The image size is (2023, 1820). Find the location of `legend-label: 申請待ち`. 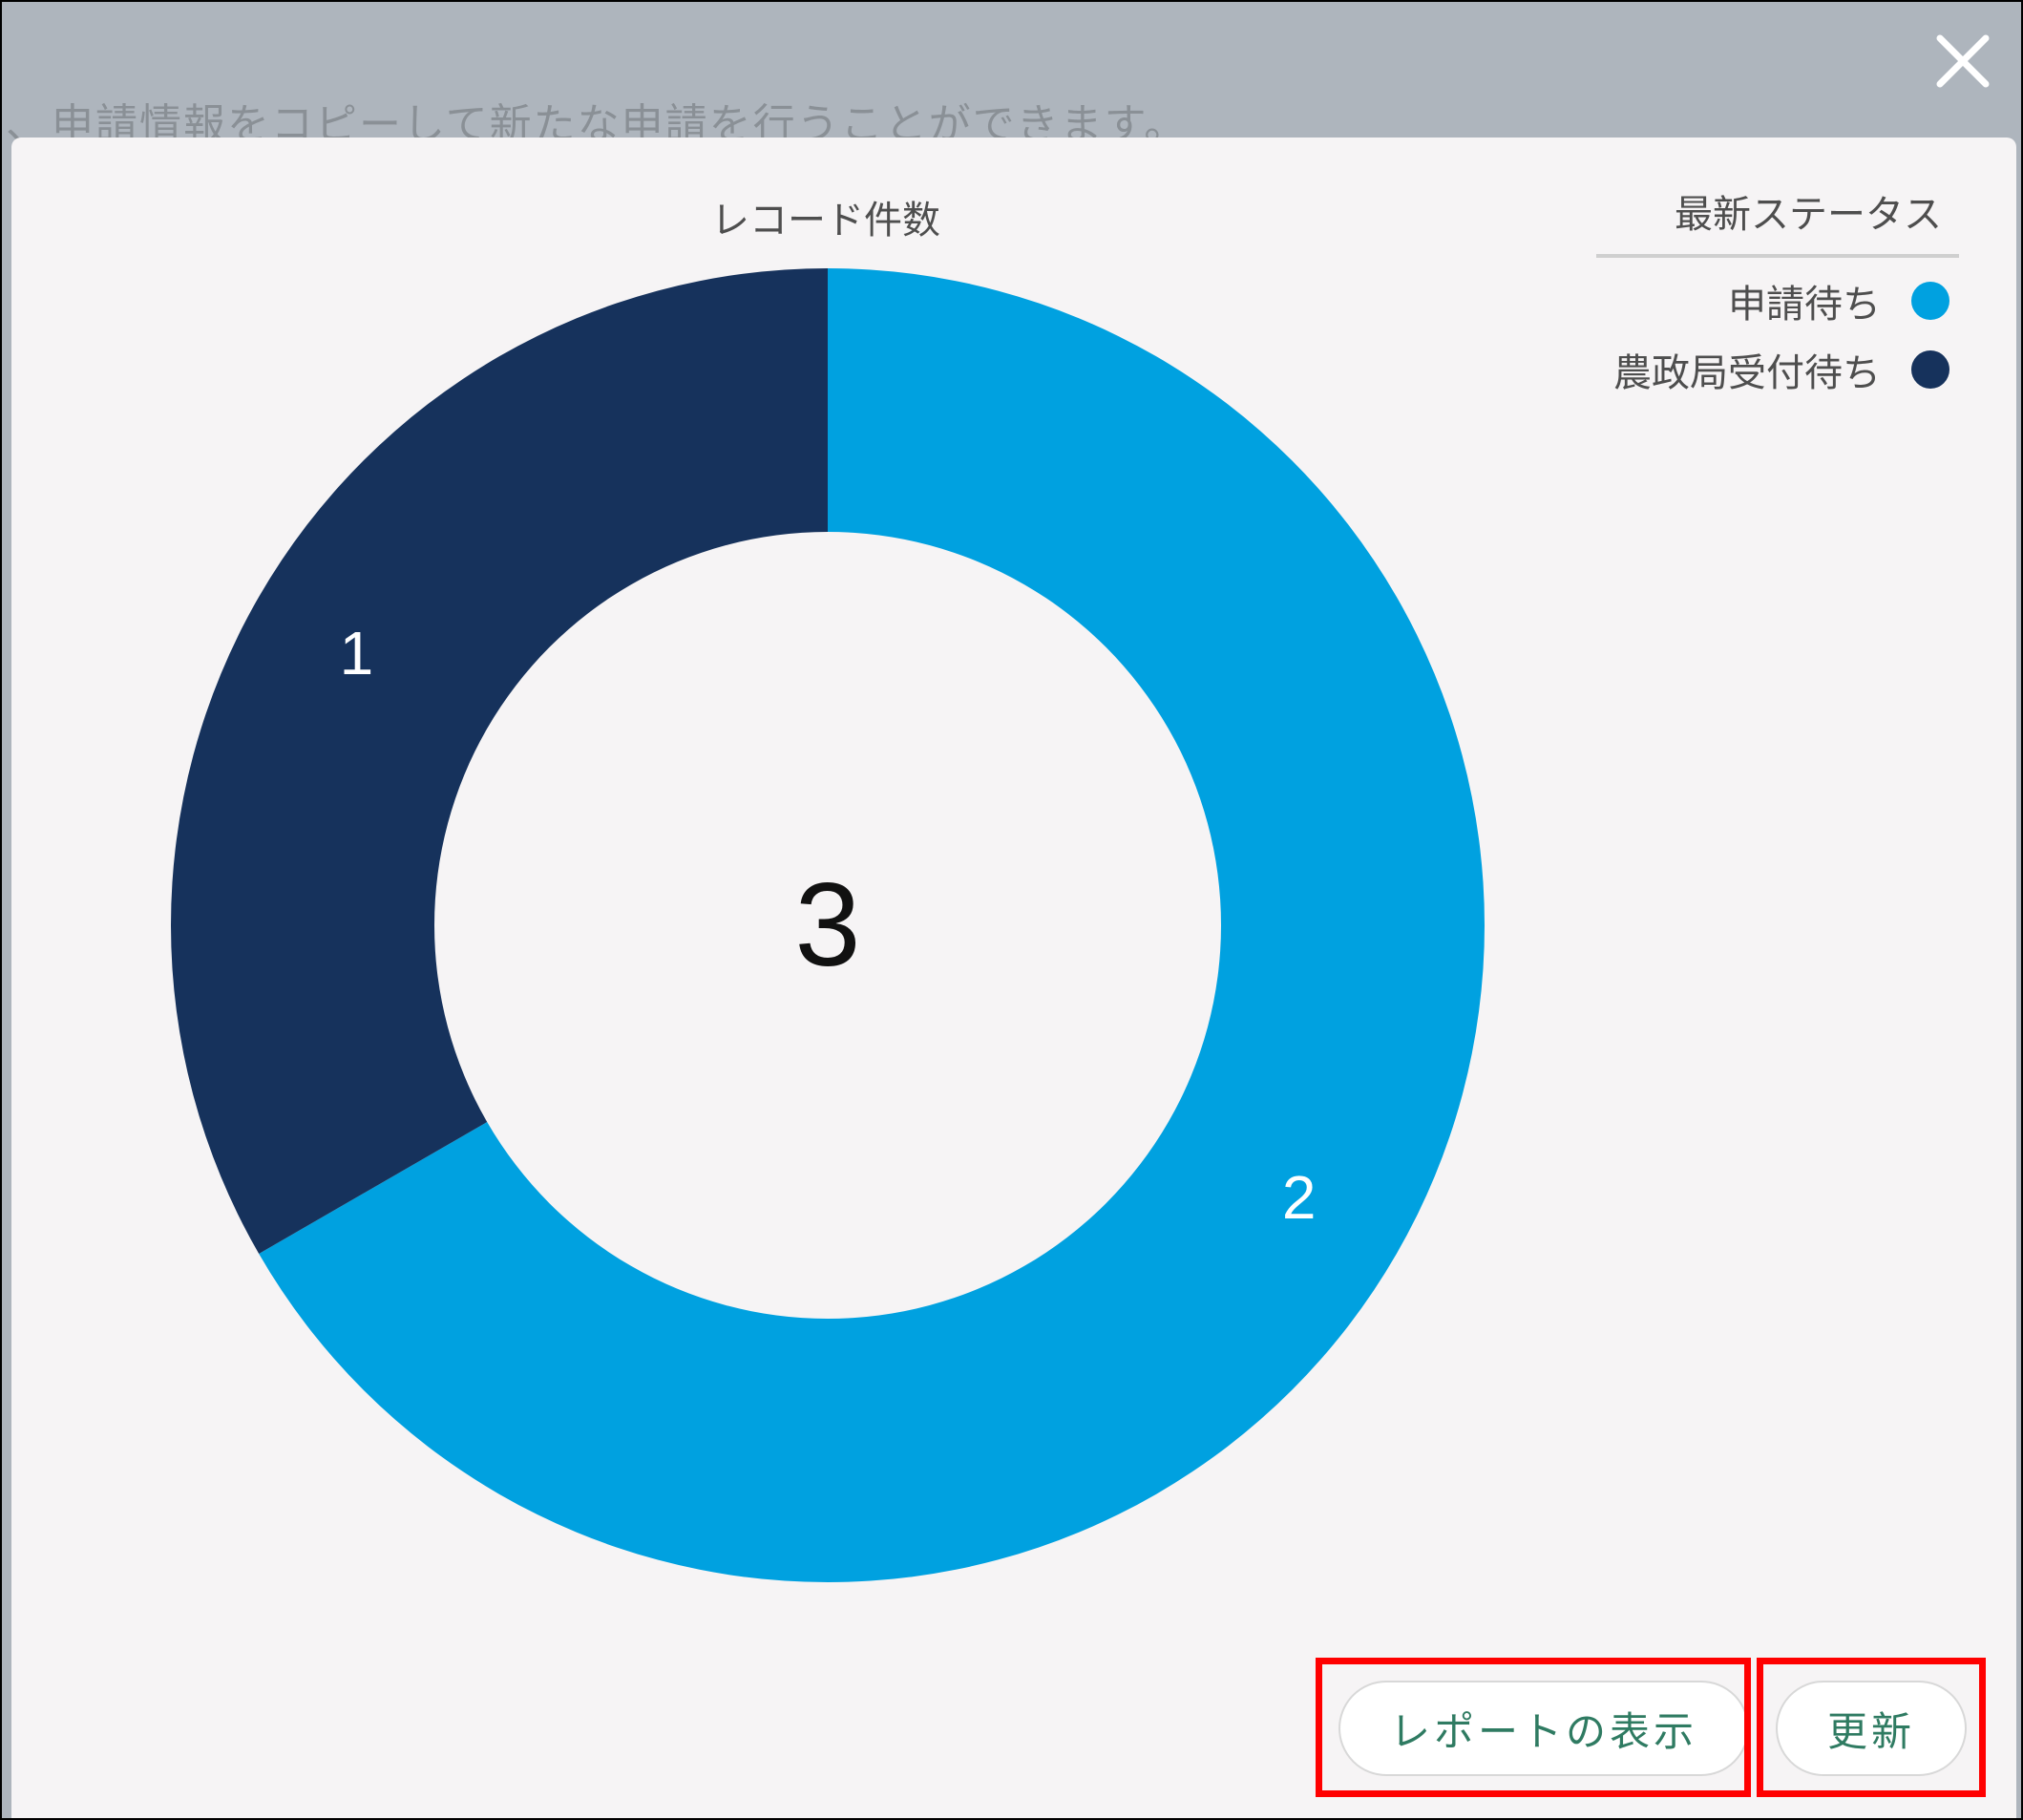

legend-label: 申請待ち is located at coordinates (1805, 305).